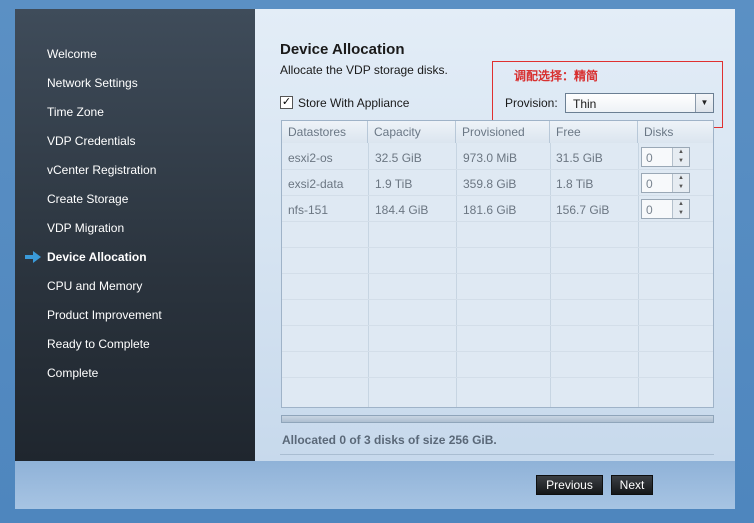 This screenshot has width=754, height=523. I want to click on column-header-provisioned: Provisioned, so click(503, 132).